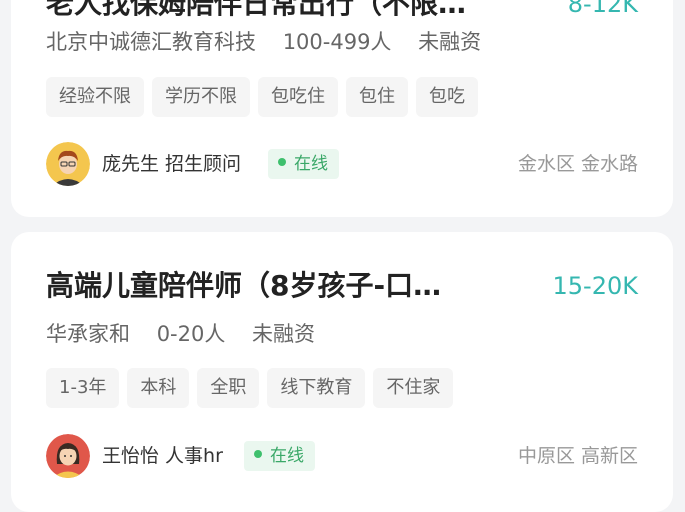 The image size is (685, 512). Describe the element at coordinates (595, 286) in the screenshot. I see `salary: 15-20K` at that location.